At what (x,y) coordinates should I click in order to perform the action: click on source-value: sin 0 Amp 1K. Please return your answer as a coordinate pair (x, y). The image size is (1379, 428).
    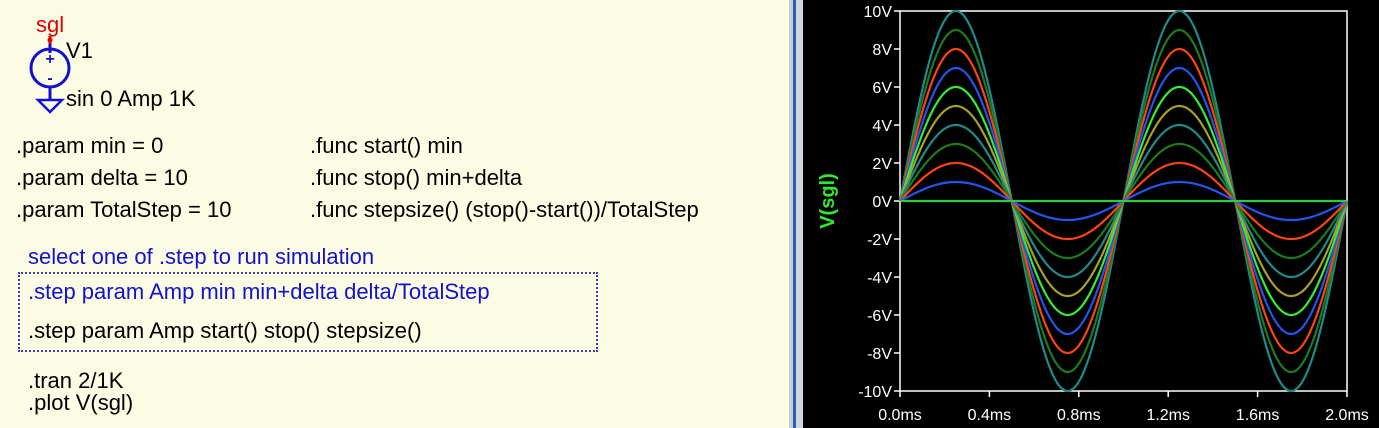
    Looking at the image, I should click on (131, 99).